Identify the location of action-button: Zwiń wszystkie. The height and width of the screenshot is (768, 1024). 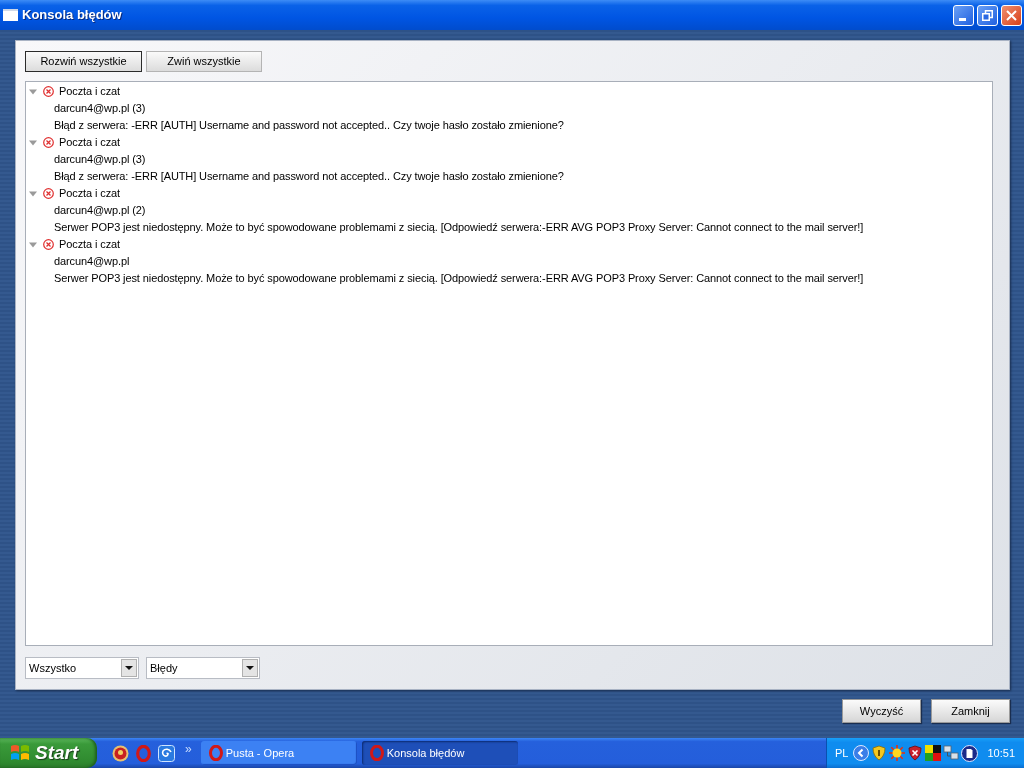
(204, 61).